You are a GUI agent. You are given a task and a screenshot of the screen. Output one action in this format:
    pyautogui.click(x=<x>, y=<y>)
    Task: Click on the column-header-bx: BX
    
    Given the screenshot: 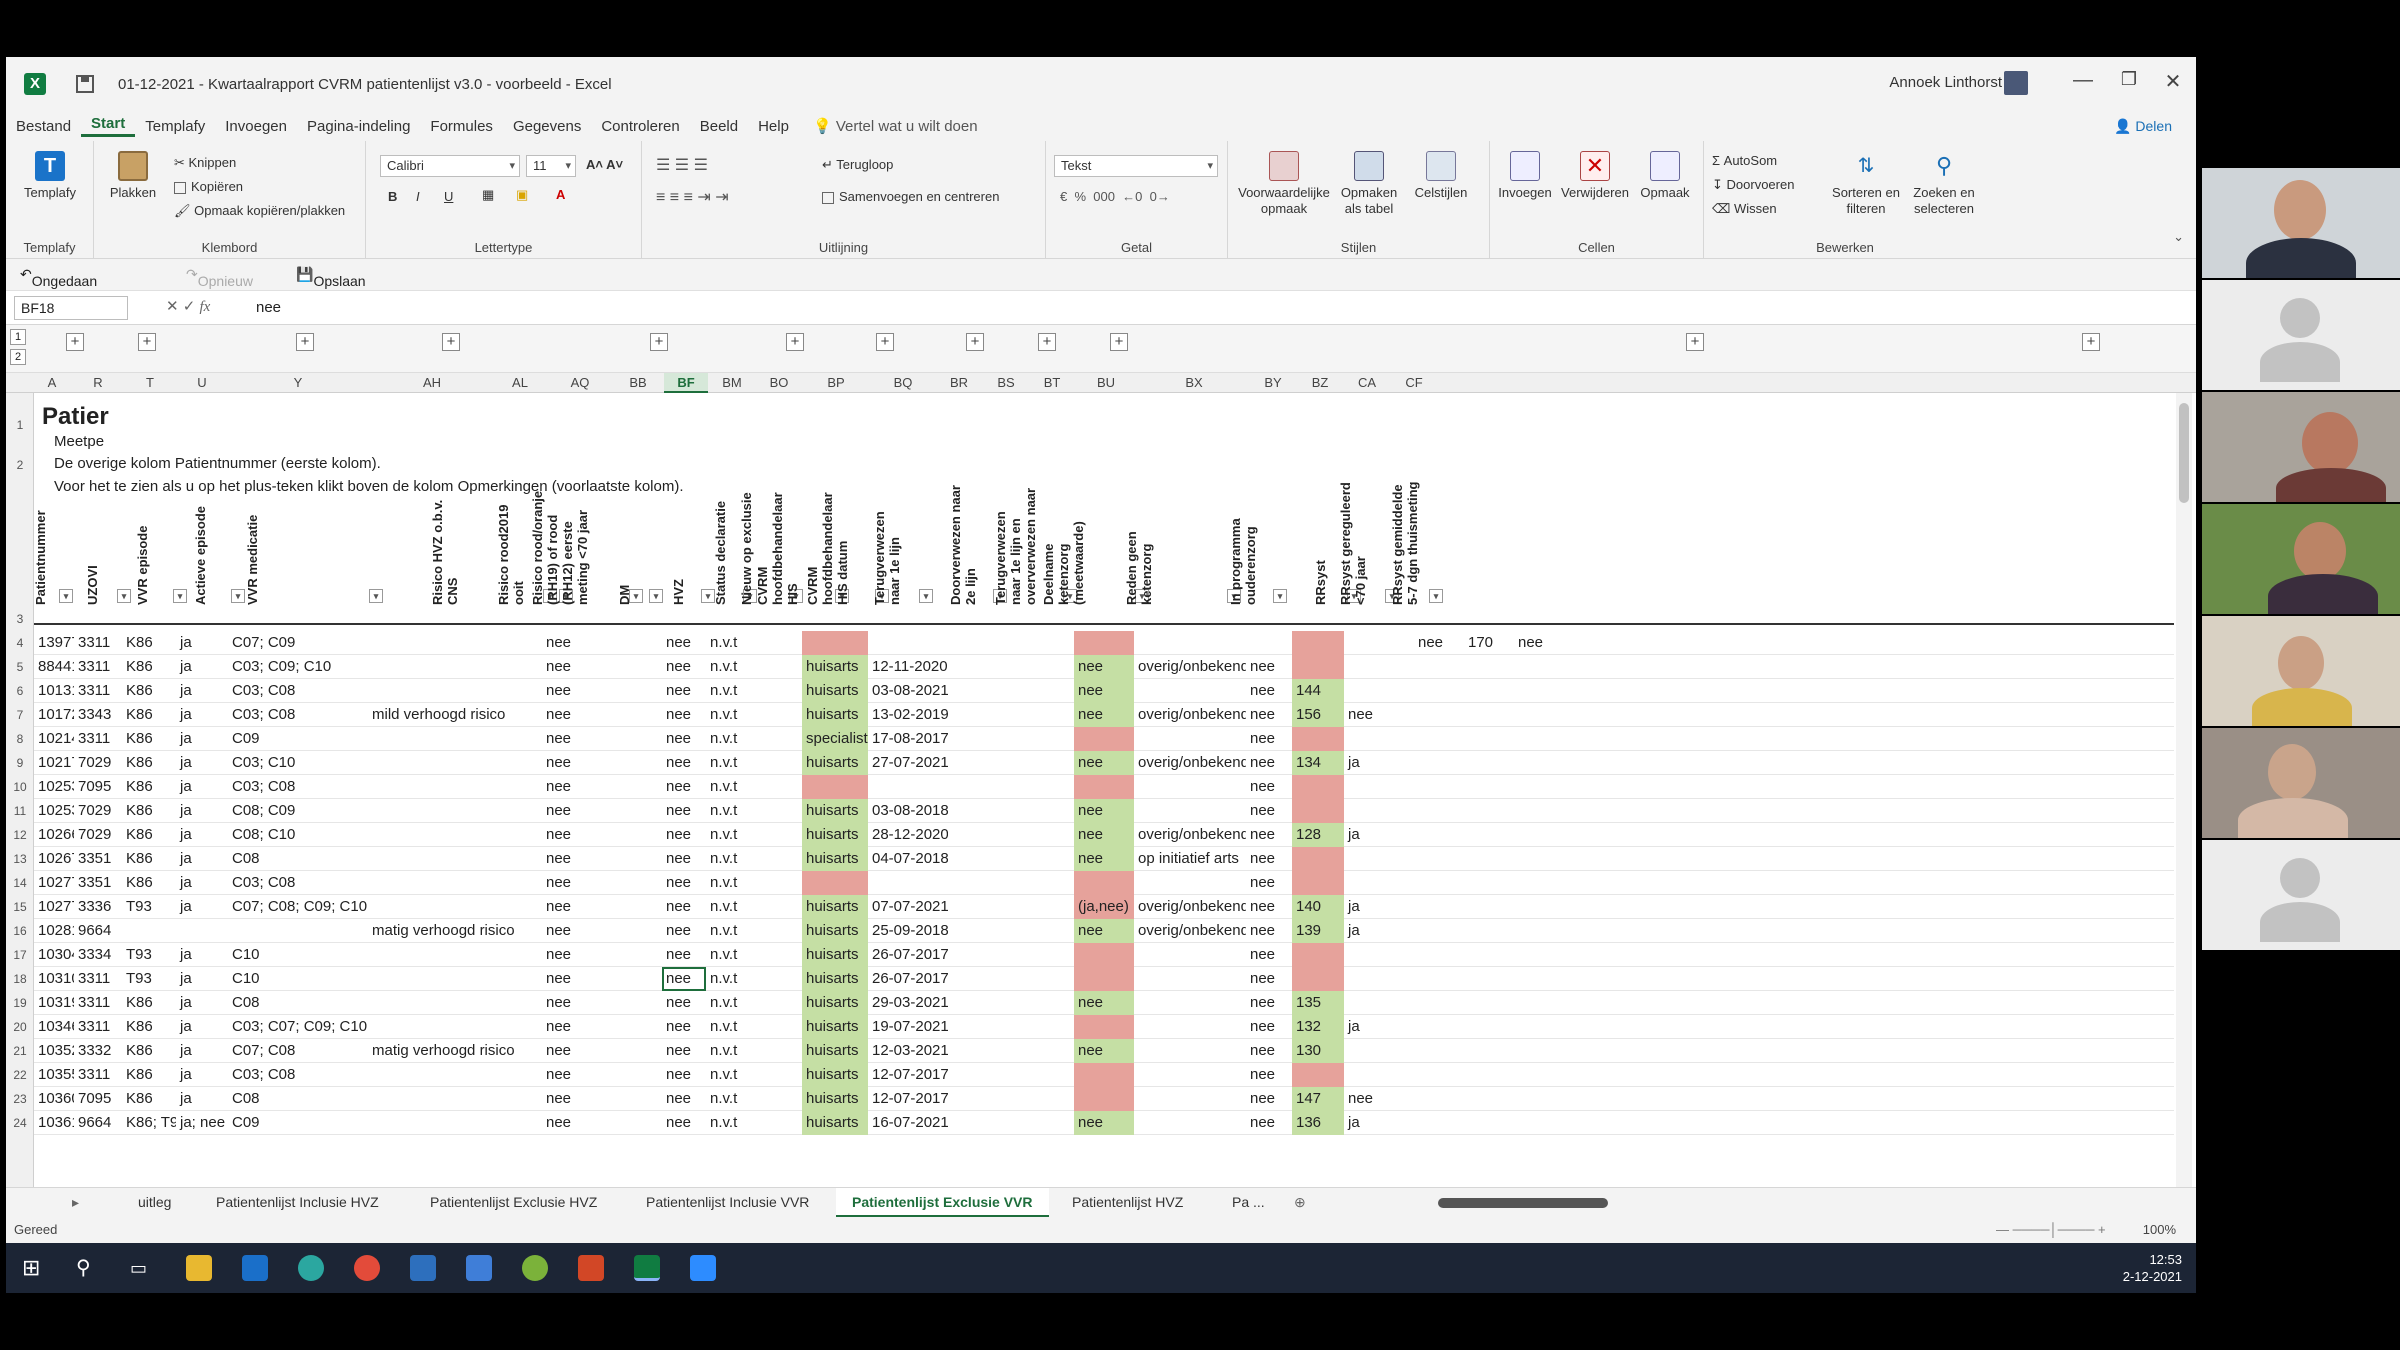 What is the action you would take?
    pyautogui.click(x=1194, y=382)
    